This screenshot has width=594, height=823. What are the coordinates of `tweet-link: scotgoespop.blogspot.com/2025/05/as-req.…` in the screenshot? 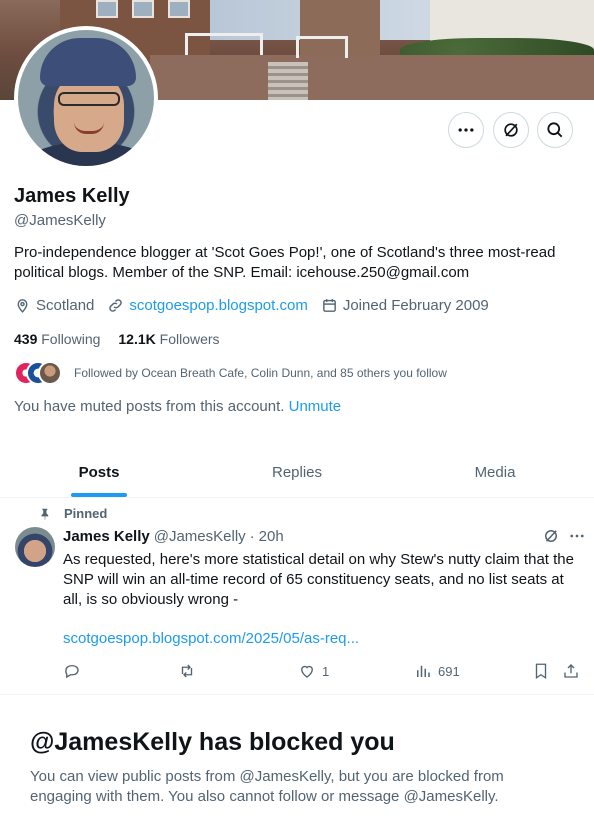 It's located at (211, 638).